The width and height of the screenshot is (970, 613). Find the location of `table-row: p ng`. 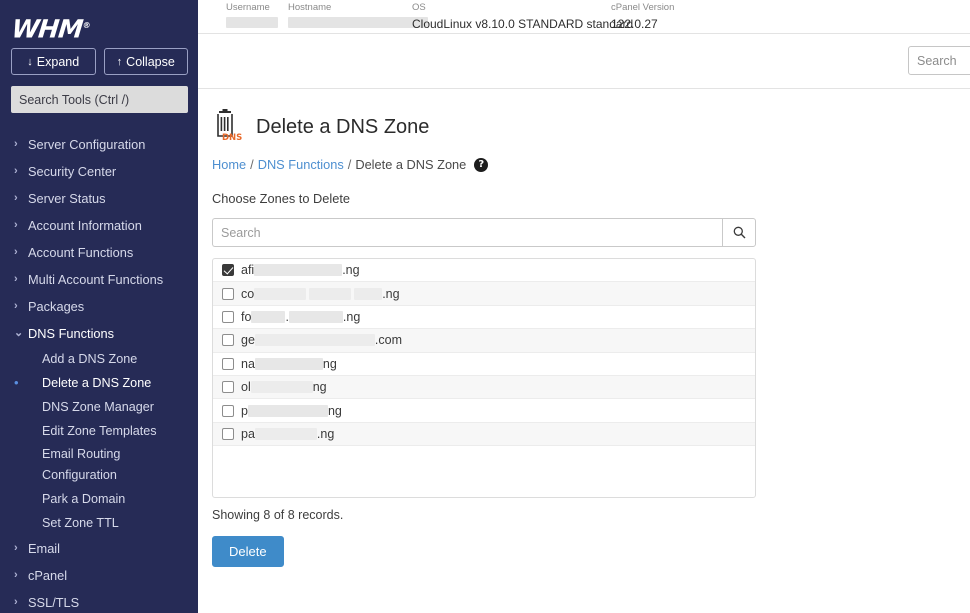

table-row: p ng is located at coordinates (484, 411).